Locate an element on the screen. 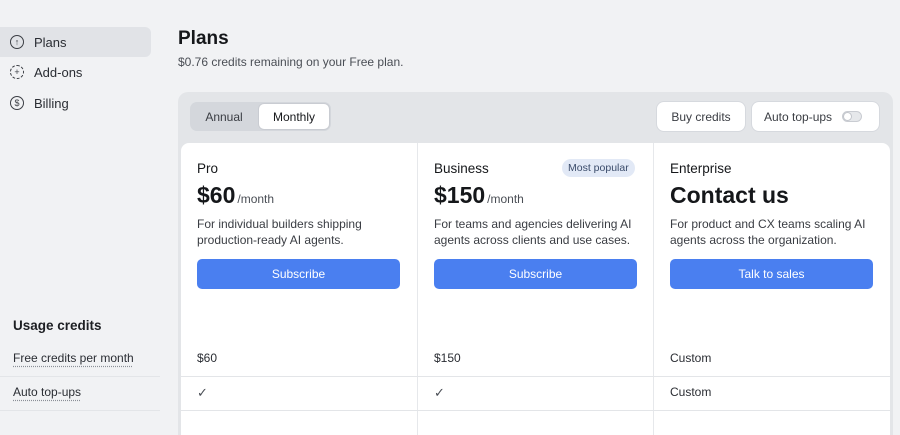 This screenshot has height=435, width=900. subscribe-pro-button: Subscribe is located at coordinates (298, 274).